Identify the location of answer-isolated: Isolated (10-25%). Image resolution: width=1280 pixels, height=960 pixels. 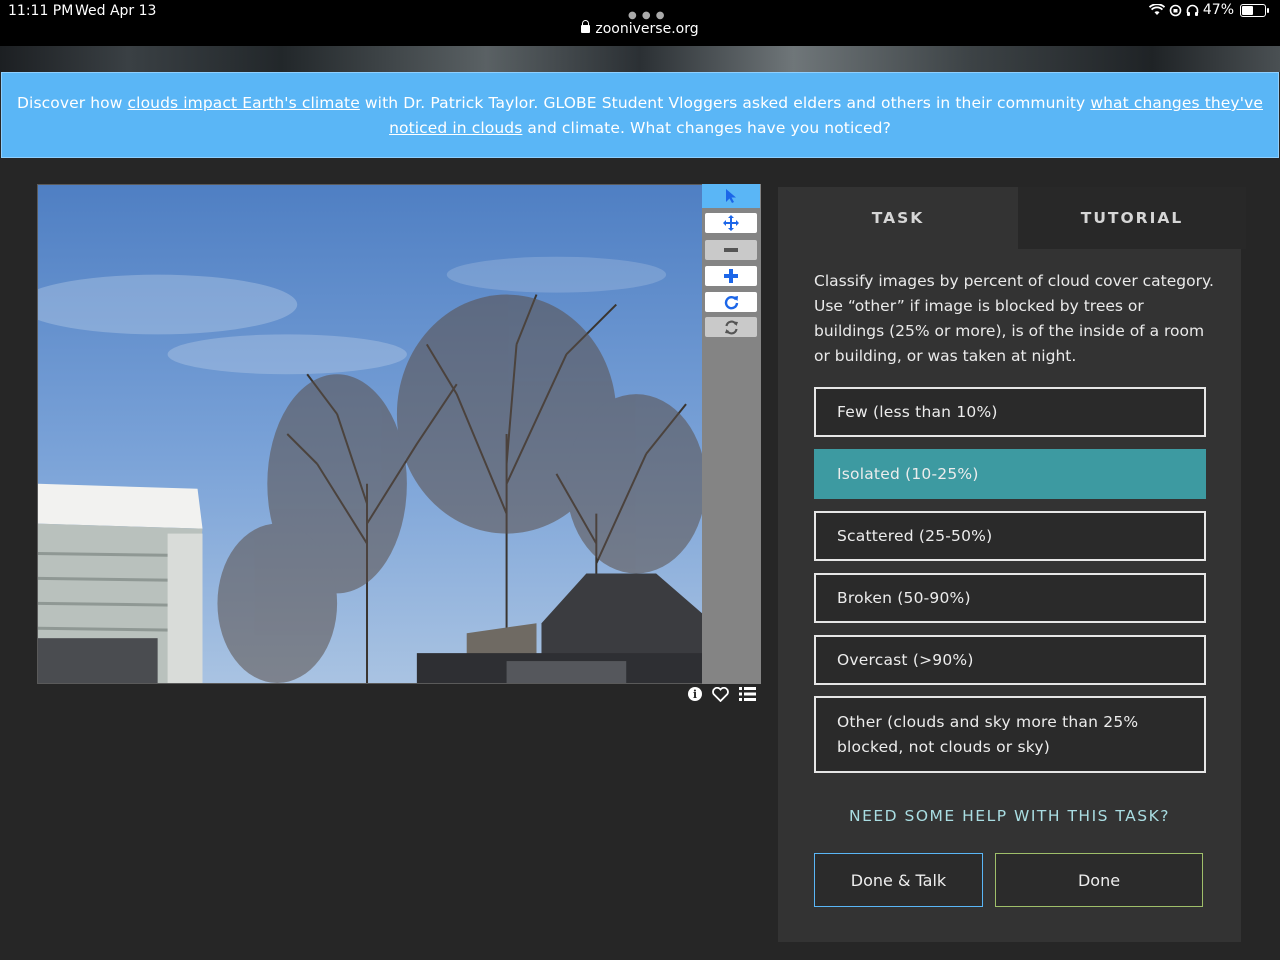
(1010, 474).